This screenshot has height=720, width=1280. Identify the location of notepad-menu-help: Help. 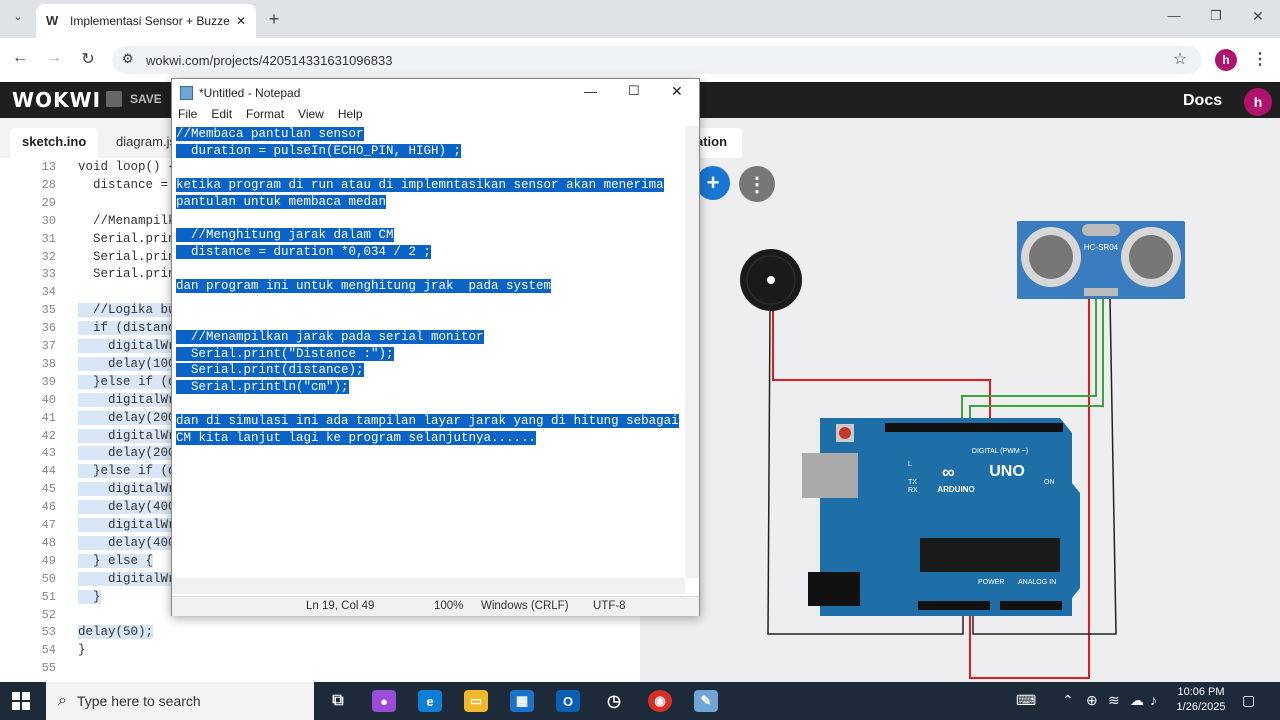
(350, 116).